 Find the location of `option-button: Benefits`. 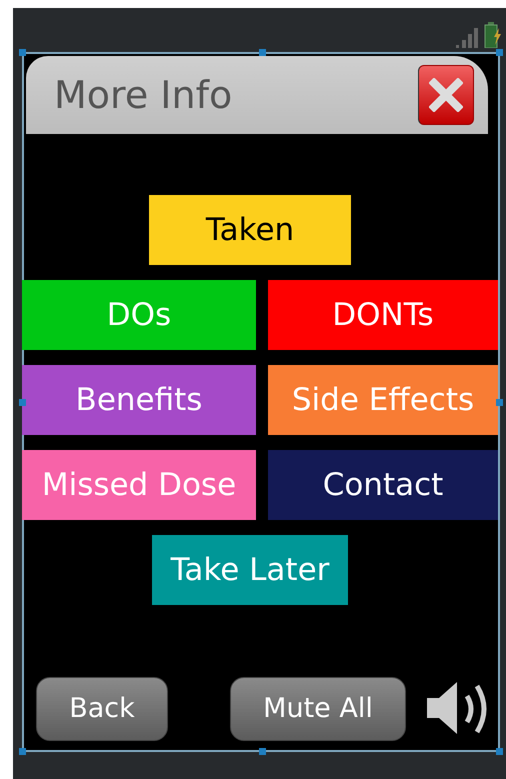

option-button: Benefits is located at coordinates (139, 400).